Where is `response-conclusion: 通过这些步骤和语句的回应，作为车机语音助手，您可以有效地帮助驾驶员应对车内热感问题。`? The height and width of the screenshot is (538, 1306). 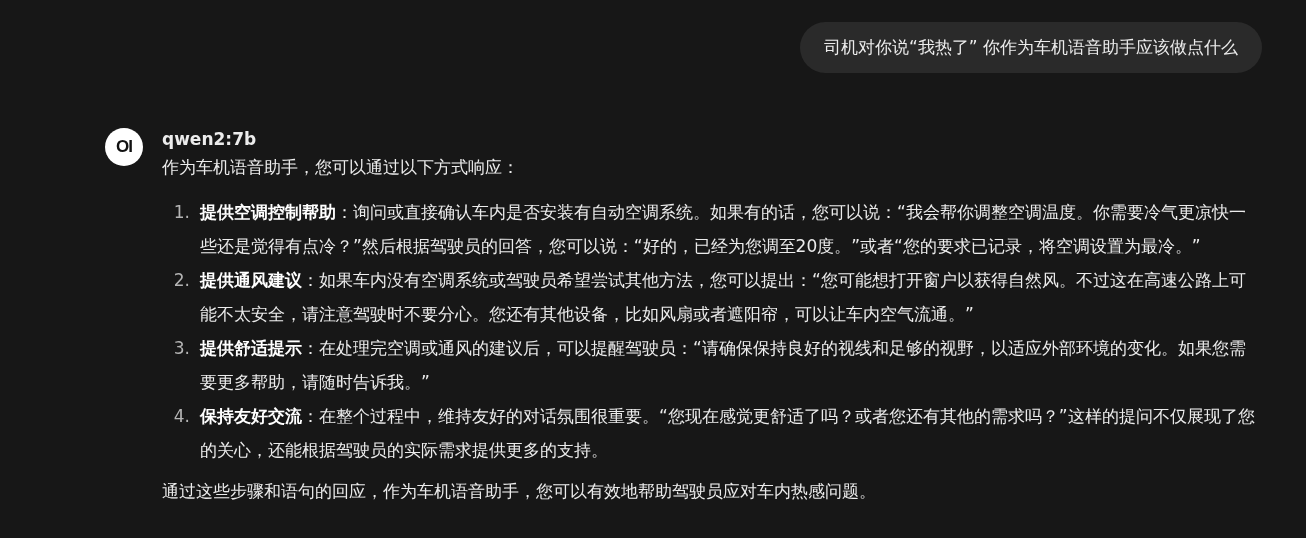 response-conclusion: 通过这些步骤和语句的回应，作为车机语音助手，您可以有效地帮助驾驶员应对车内热感问题。 is located at coordinates (519, 491).